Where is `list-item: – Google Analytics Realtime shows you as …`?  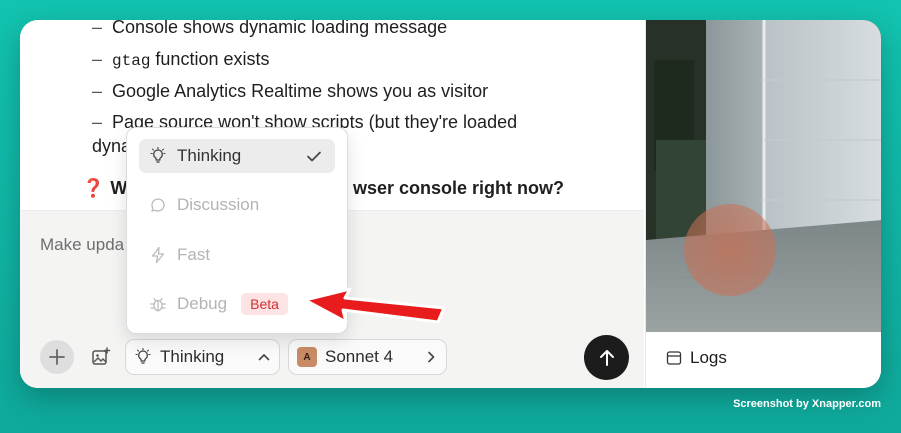
list-item: – Google Analytics Realtime shows you as … is located at coordinates (290, 91).